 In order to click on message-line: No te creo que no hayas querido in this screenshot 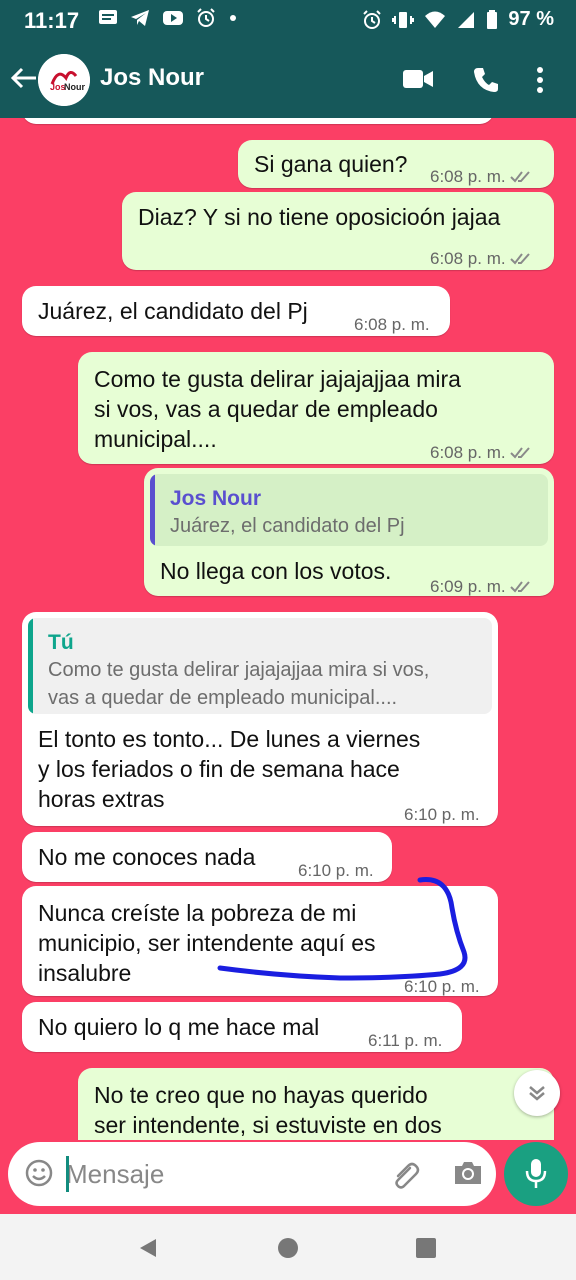, I will do `click(261, 1095)`.